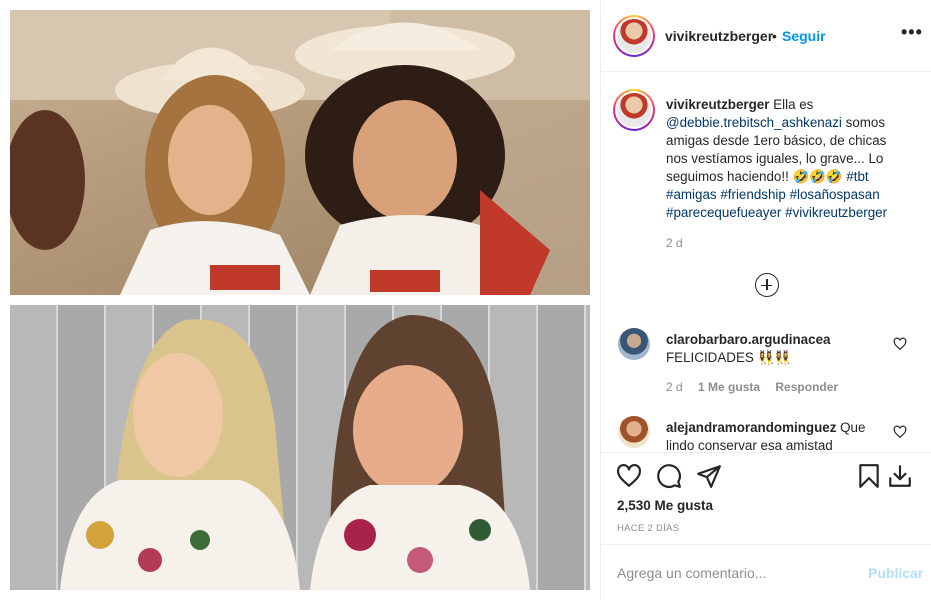 The height and width of the screenshot is (600, 931). What do you see at coordinates (900, 476) in the screenshot?
I see `download-icon` at bounding box center [900, 476].